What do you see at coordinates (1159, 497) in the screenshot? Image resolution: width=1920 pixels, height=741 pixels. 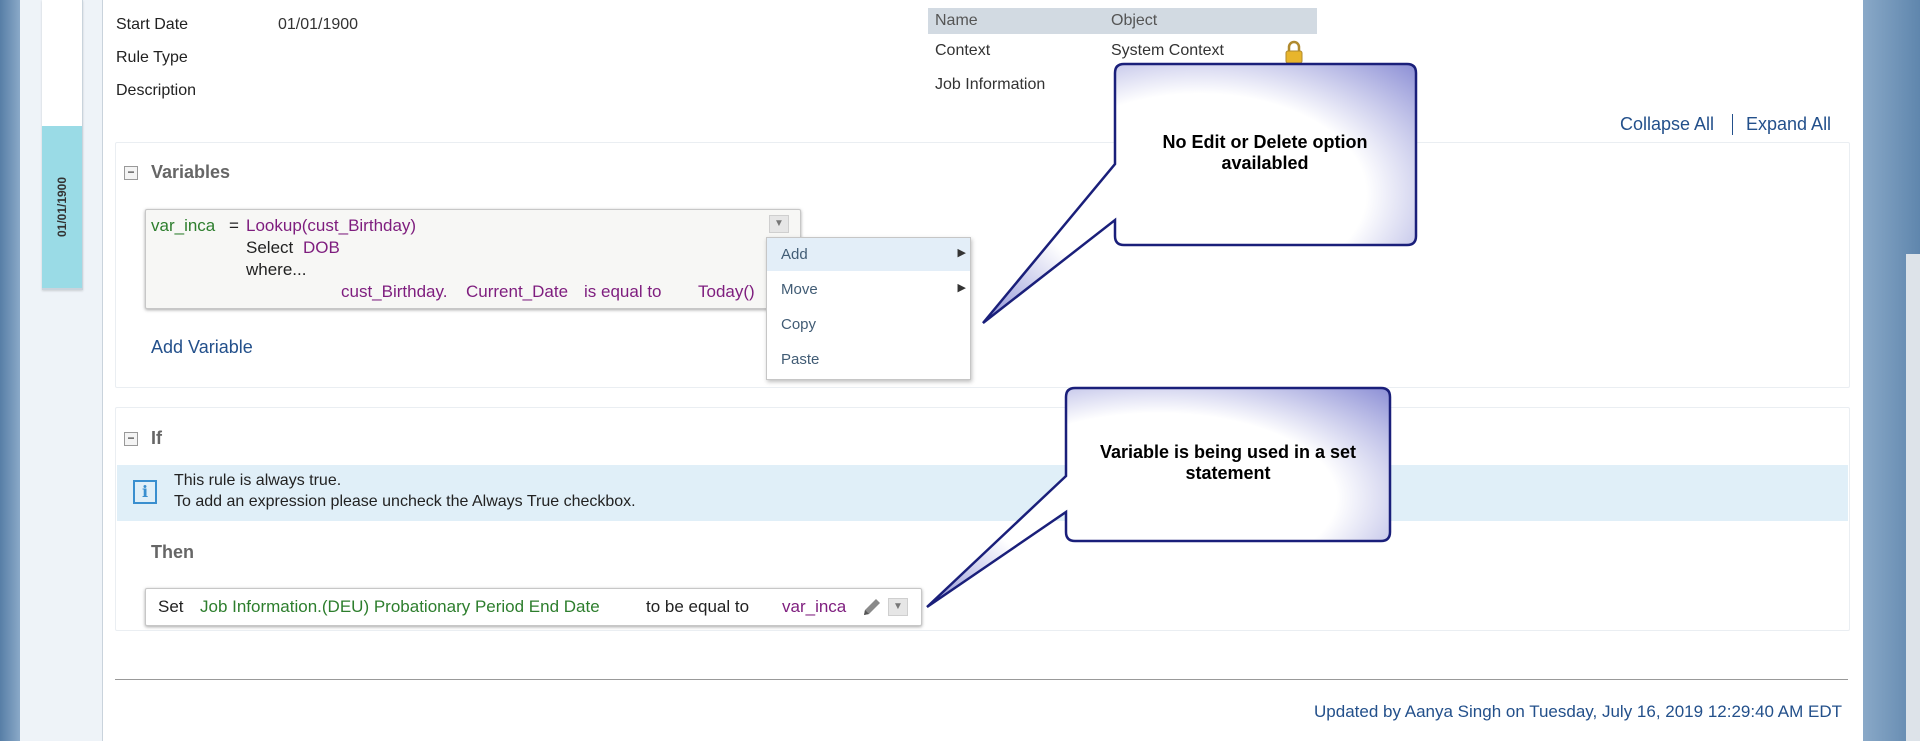 I see `callout-bottom-shape` at bounding box center [1159, 497].